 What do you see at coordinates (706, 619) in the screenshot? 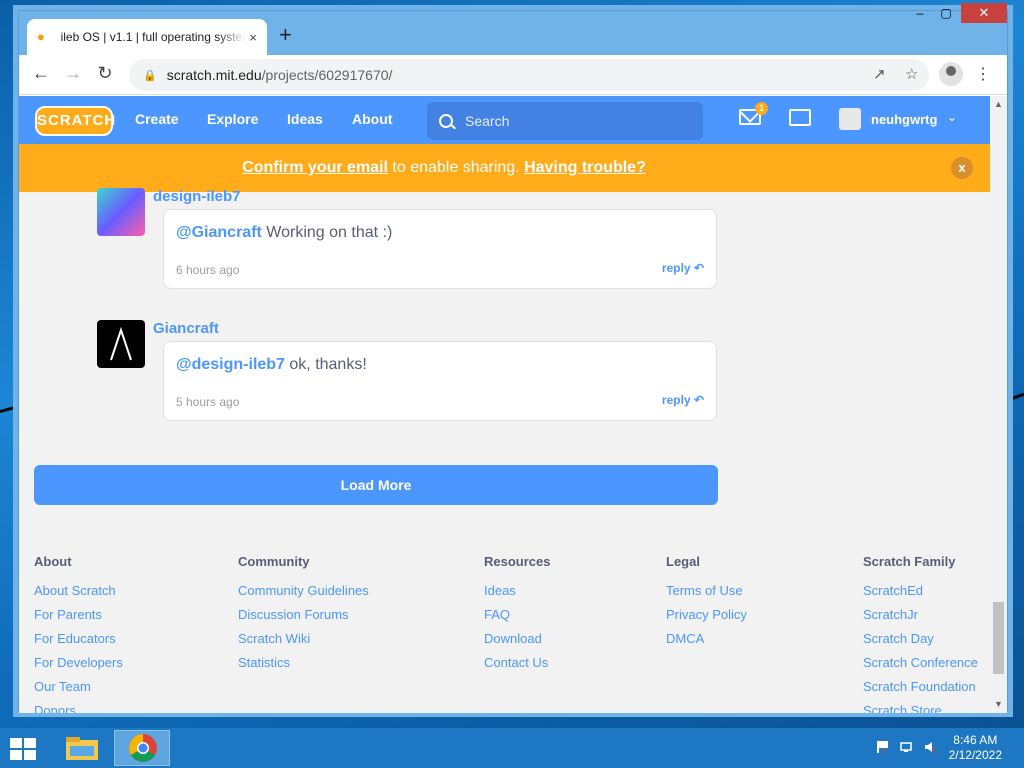
I see `footer-link: Privacy Policy` at bounding box center [706, 619].